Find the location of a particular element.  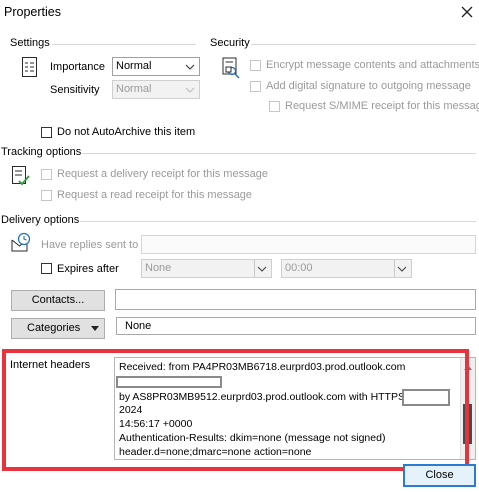

header-line: 2024 is located at coordinates (131, 410).